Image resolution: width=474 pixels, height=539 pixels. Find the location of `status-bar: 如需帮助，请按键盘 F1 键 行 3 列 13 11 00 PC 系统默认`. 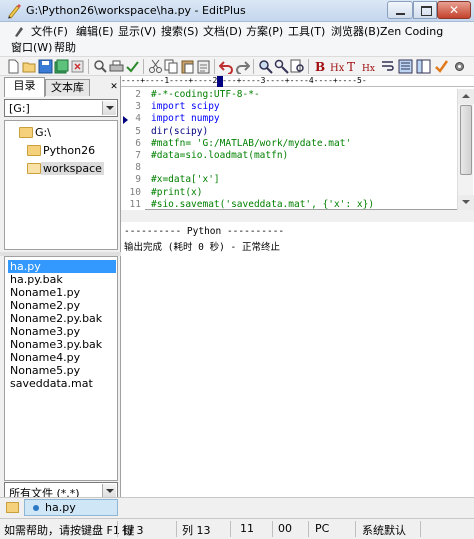

status-bar: 如需帮助，请按键盘 F1 键 行 3 列 13 11 00 PC 系统默认 is located at coordinates (237, 528).